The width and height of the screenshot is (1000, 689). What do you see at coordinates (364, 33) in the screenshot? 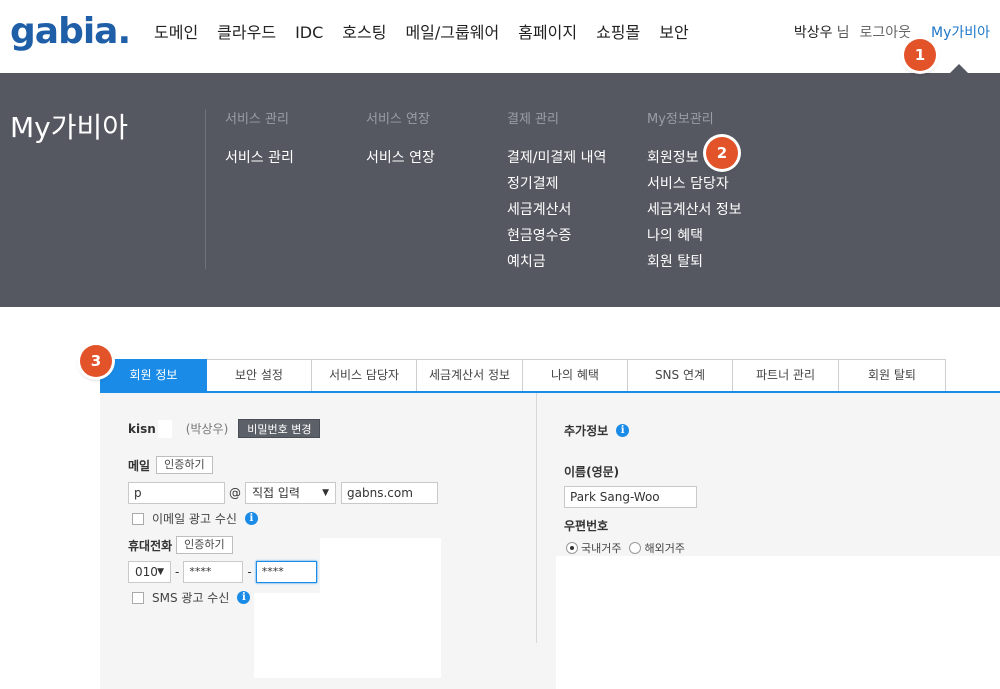
I see `nav-hosting: 호스팅` at bounding box center [364, 33].